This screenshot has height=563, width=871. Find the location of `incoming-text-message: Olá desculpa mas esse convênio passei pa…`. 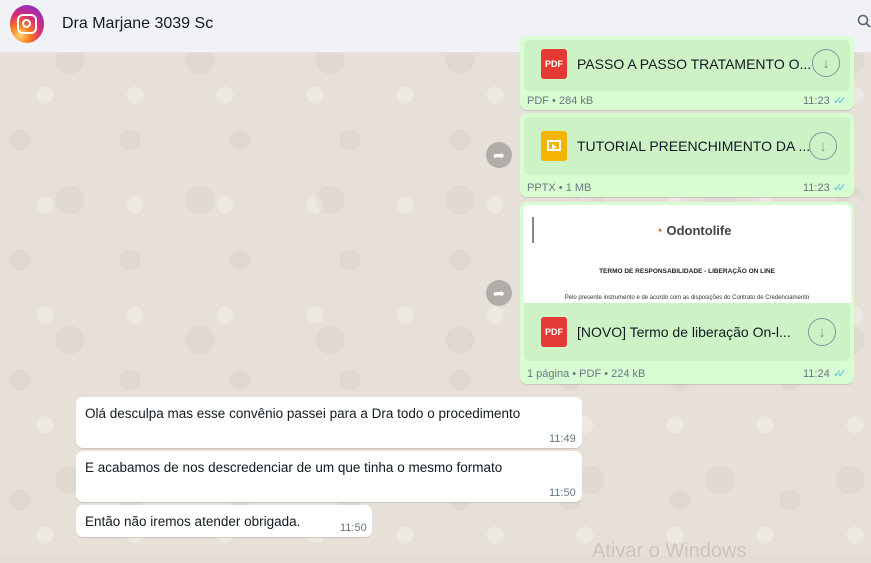

incoming-text-message: Olá desculpa mas esse convênio passei pa… is located at coordinates (329, 422).